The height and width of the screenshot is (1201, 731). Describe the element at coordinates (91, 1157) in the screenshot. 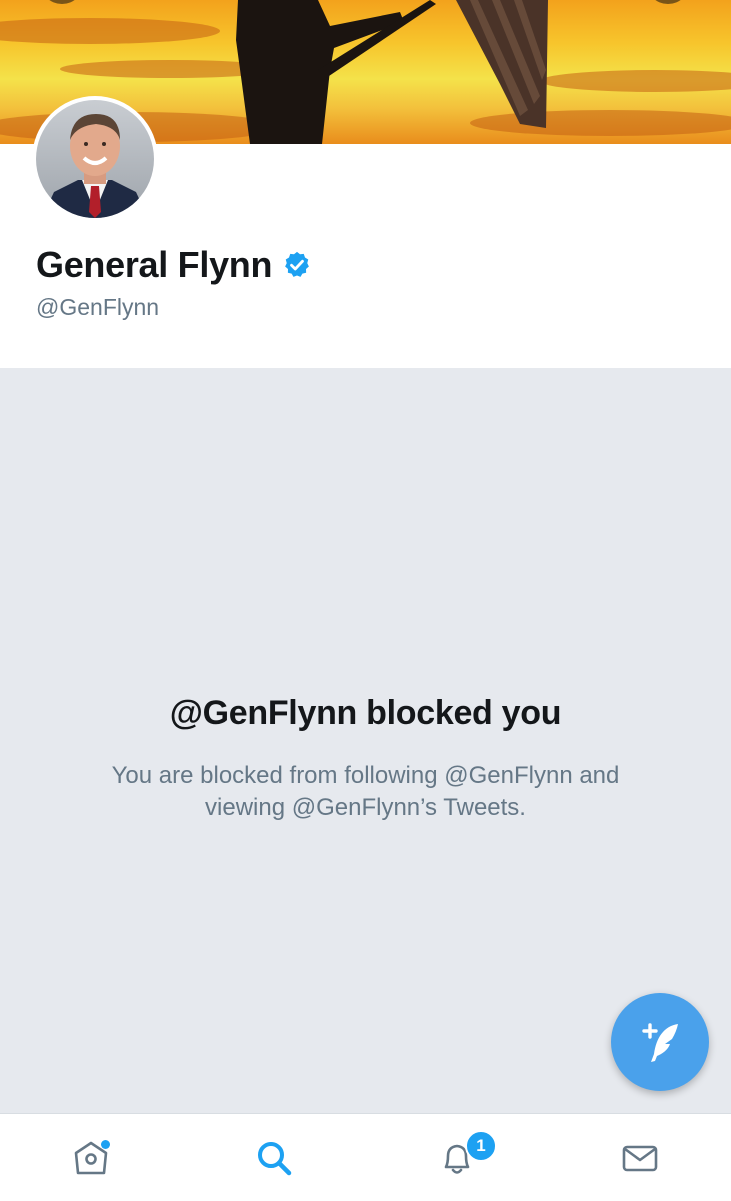

I see `tab-home` at that location.